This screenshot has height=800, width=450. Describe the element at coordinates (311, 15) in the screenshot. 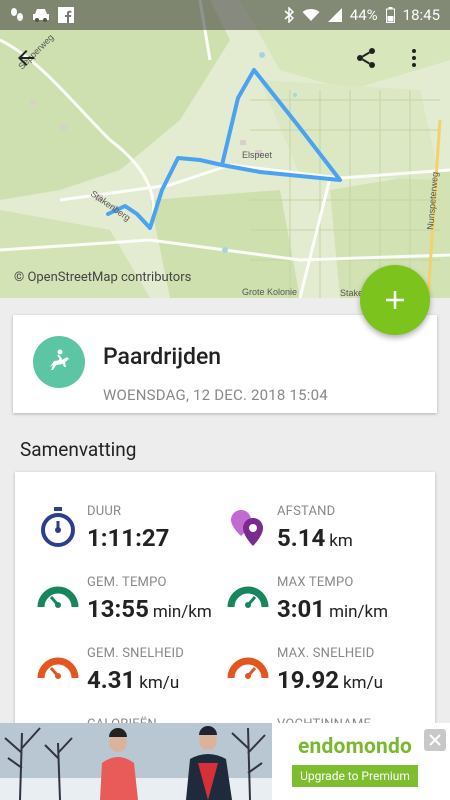

I see `wifi-icon` at that location.